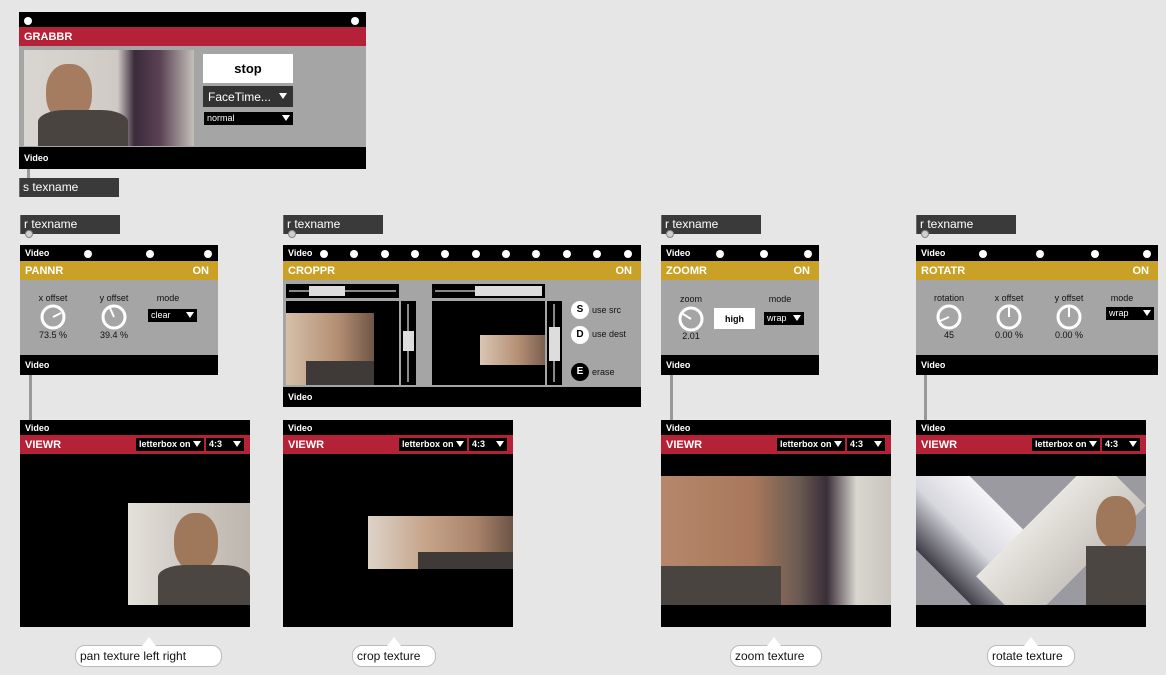 The image size is (1166, 675). I want to click on x-offset-label: x offset, so click(53, 298).